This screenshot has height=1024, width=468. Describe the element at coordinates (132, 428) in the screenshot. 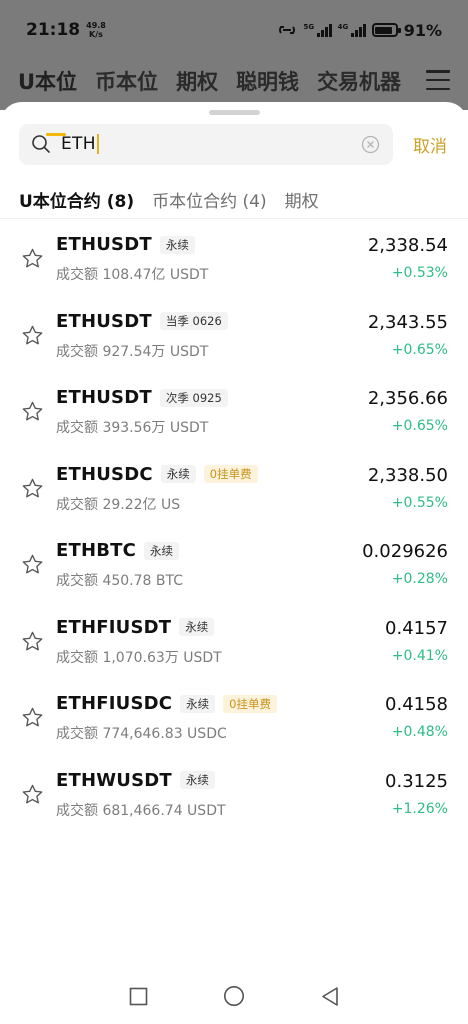

I see `volume: 成交额 393.56万 USDT` at that location.